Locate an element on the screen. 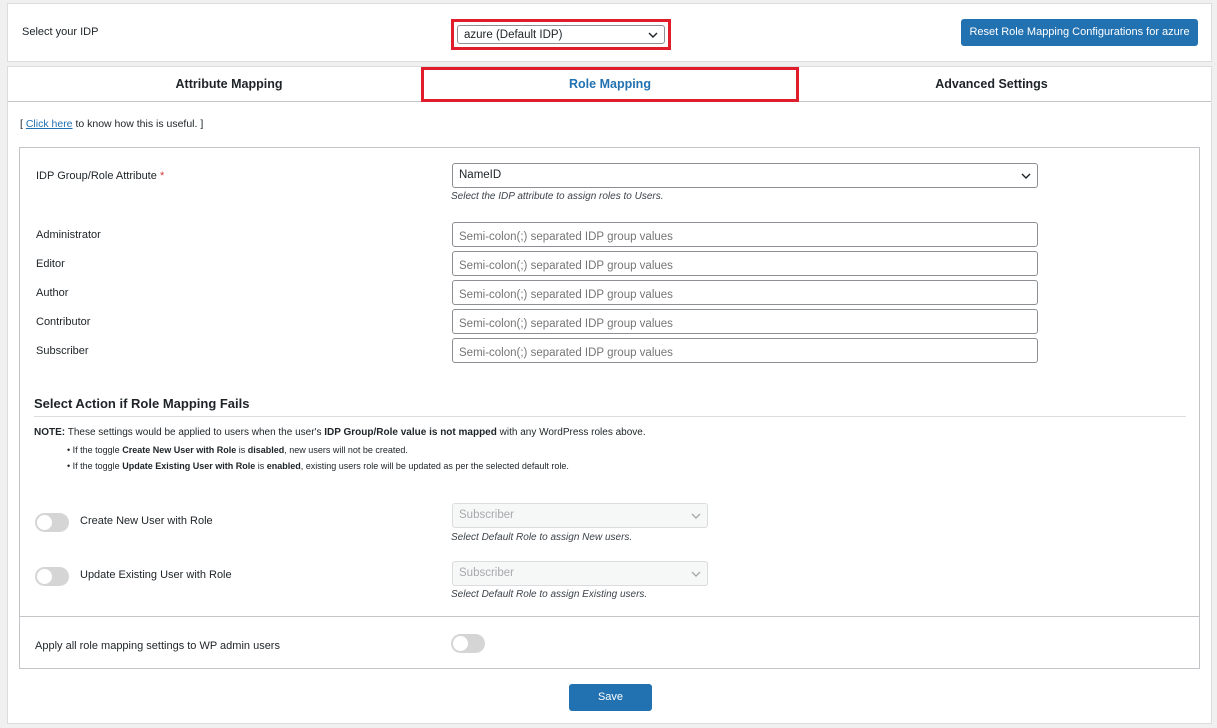 Image resolution: width=1217 pixels, height=728 pixels. group-attr-select: NameID is located at coordinates (745, 175).